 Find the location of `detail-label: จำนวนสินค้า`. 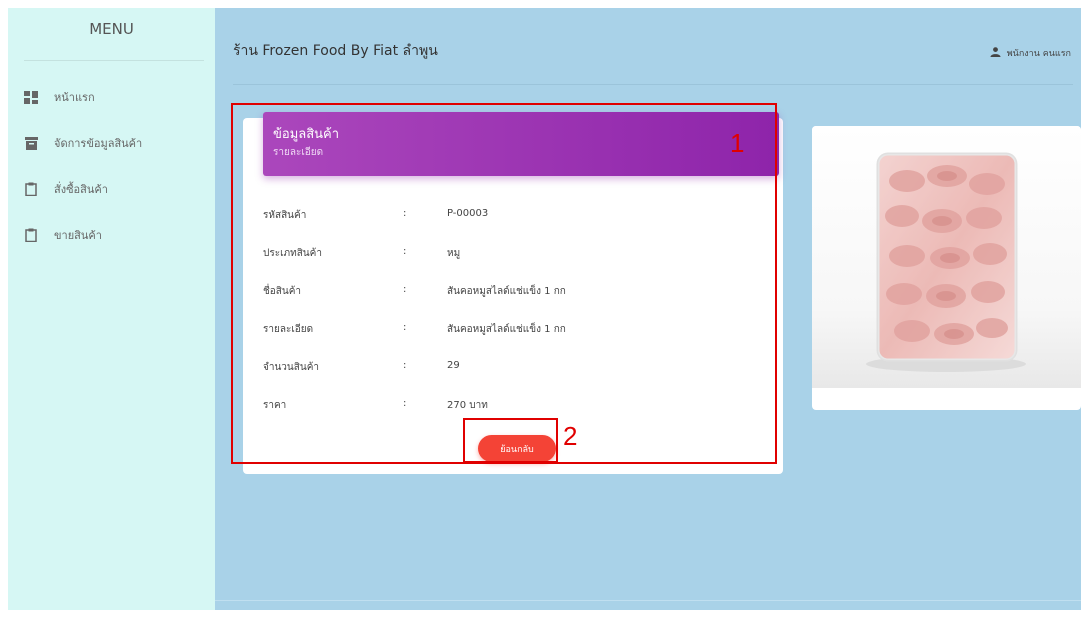

detail-label: จำนวนสินค้า is located at coordinates (291, 367).